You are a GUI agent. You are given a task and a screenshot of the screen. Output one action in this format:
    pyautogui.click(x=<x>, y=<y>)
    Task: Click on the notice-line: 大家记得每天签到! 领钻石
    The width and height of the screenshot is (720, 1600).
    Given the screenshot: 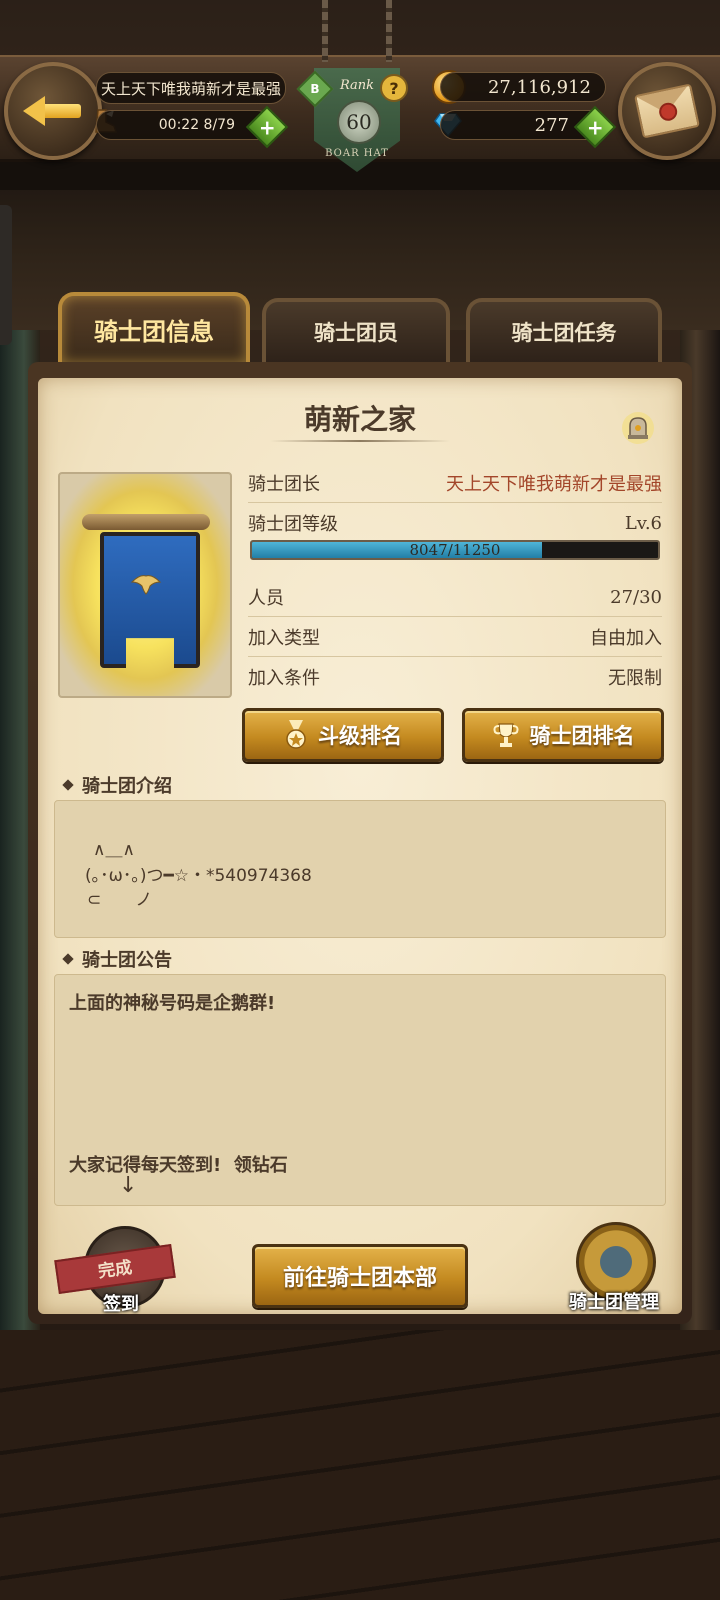 What is the action you would take?
    pyautogui.click(x=178, y=1165)
    